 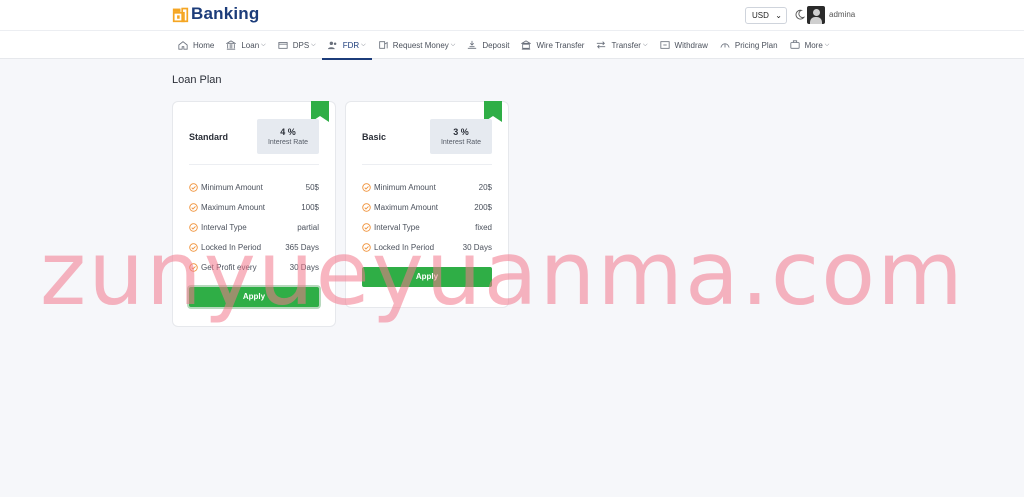 What do you see at coordinates (209, 137) in the screenshot?
I see `plan-name: Standard` at bounding box center [209, 137].